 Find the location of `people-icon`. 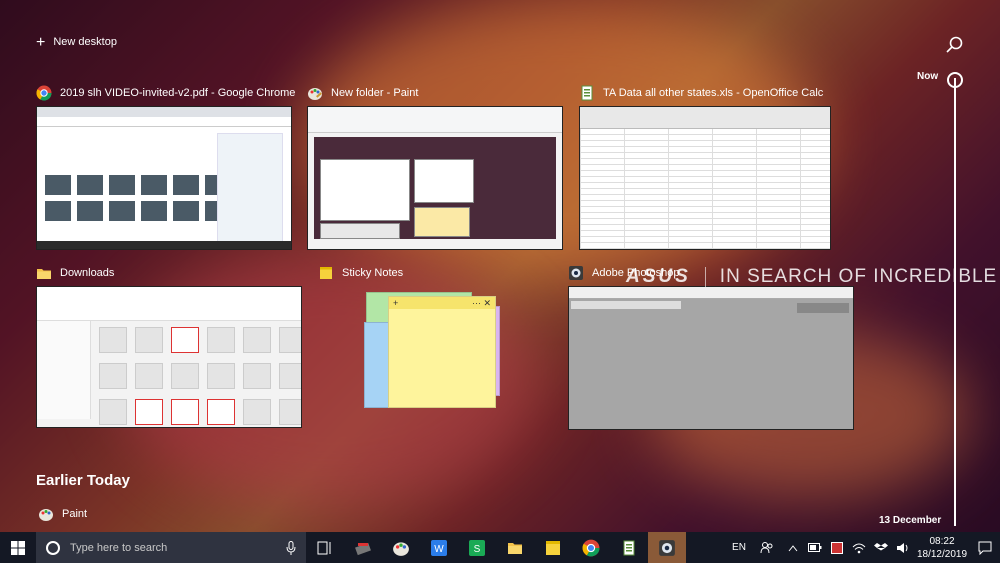

people-icon is located at coordinates (766, 547).